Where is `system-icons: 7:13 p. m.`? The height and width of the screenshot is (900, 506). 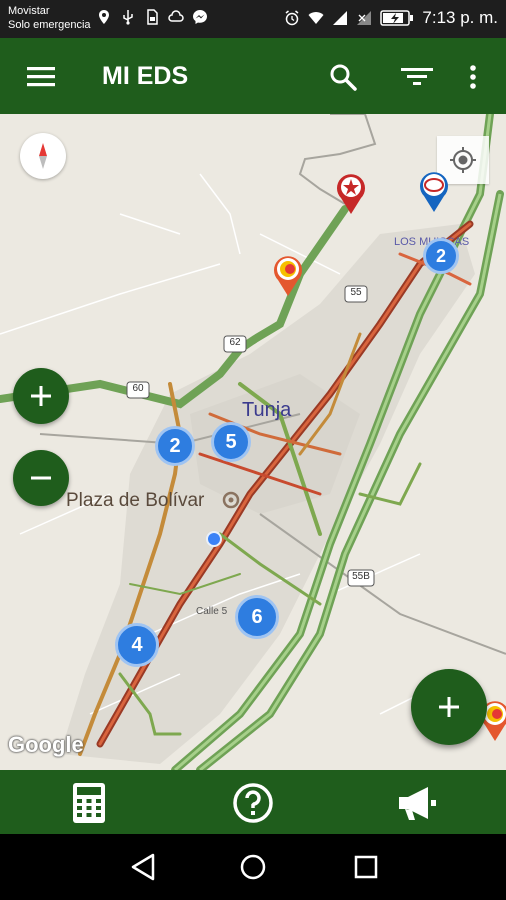 system-icons: 7:13 p. m. is located at coordinates (391, 18).